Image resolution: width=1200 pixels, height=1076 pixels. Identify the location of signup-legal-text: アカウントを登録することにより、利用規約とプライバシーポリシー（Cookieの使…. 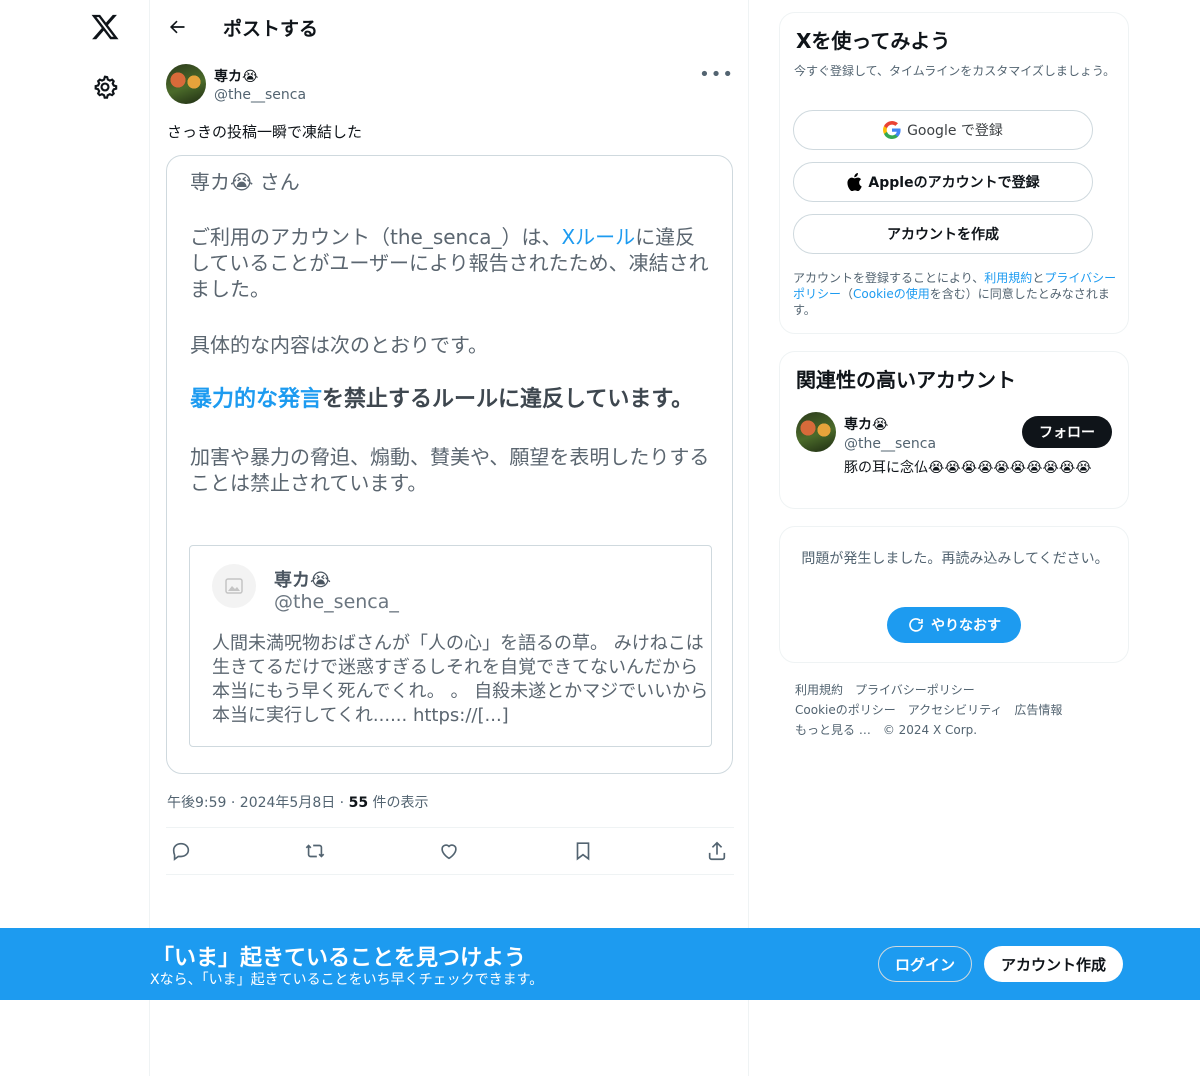
(955, 294).